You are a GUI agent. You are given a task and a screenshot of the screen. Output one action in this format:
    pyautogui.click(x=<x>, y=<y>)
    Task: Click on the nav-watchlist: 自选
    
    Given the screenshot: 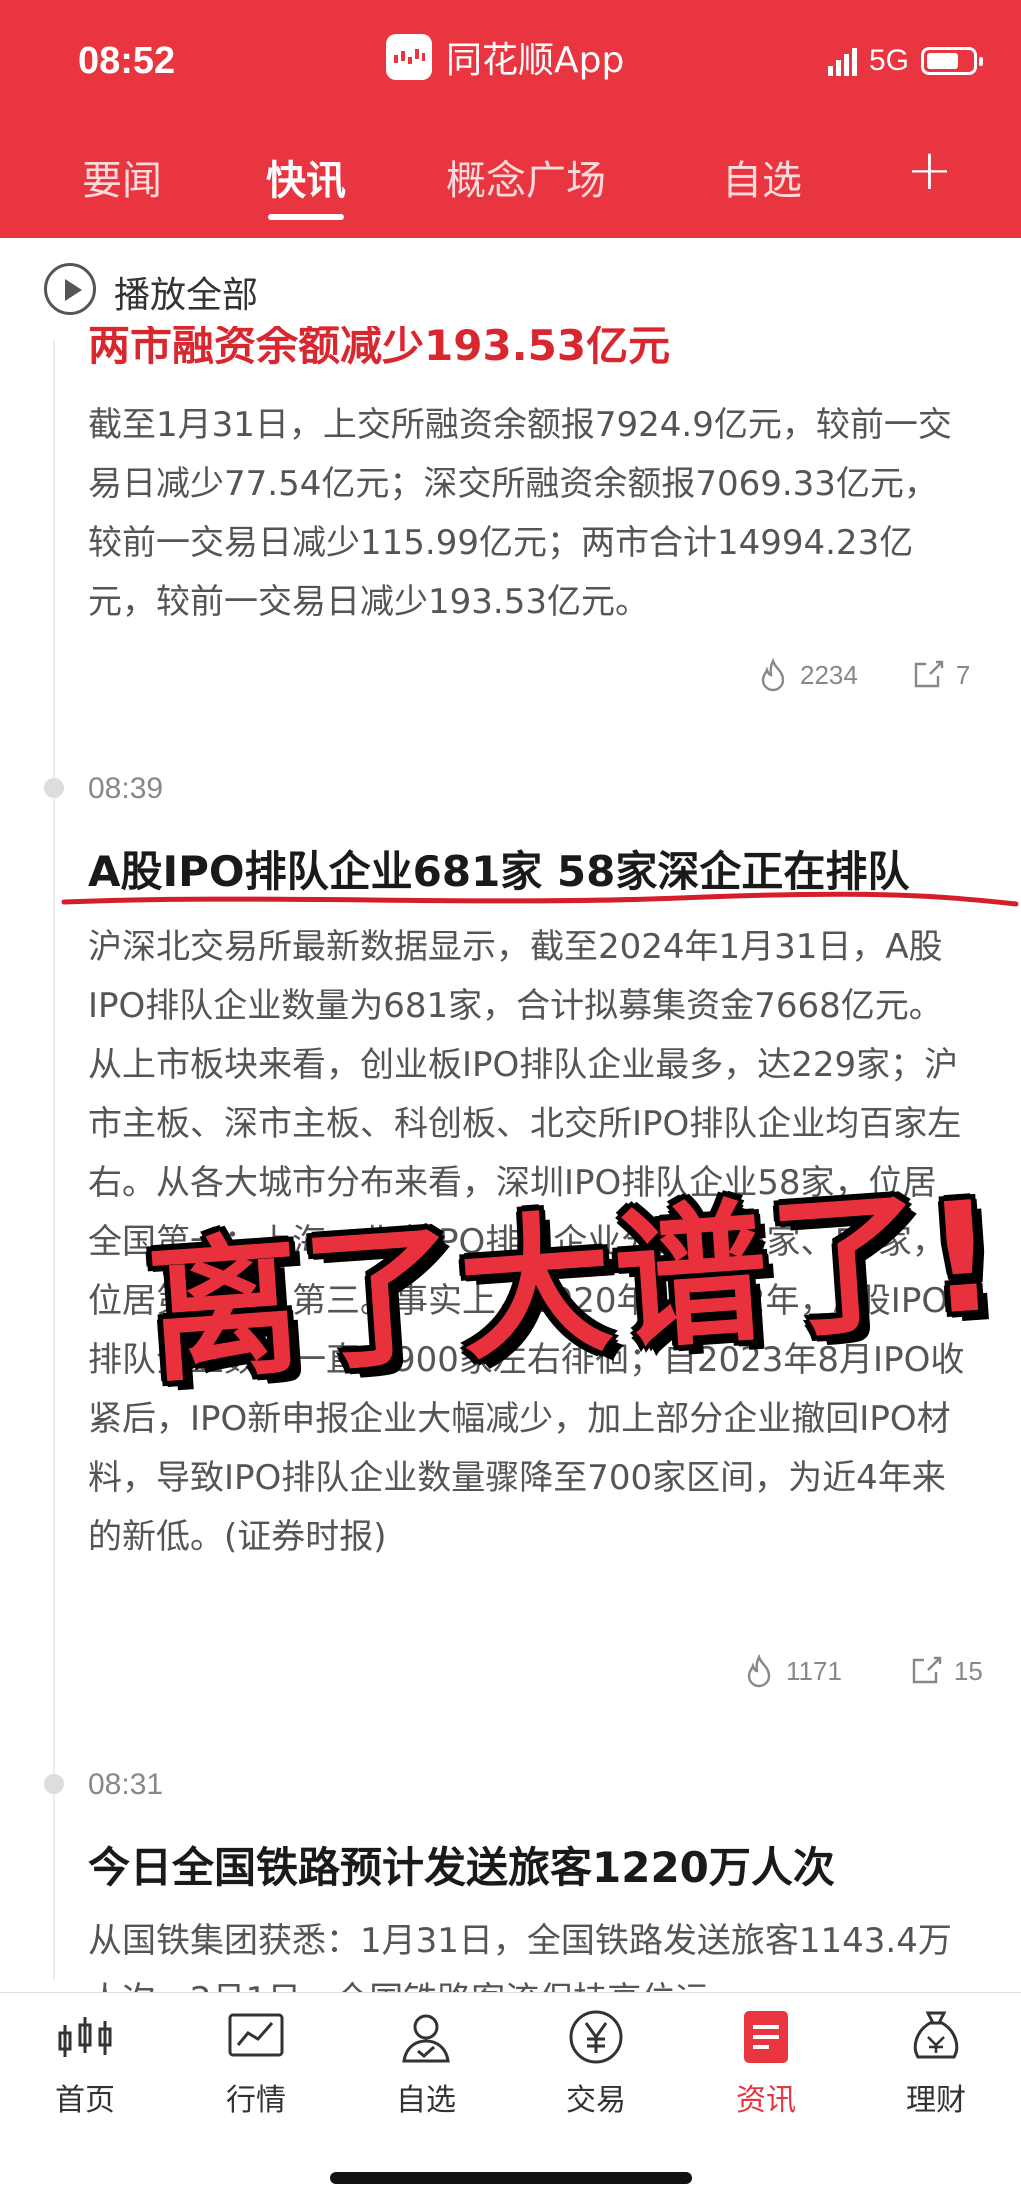 What is the action you would take?
    pyautogui.click(x=426, y=2063)
    